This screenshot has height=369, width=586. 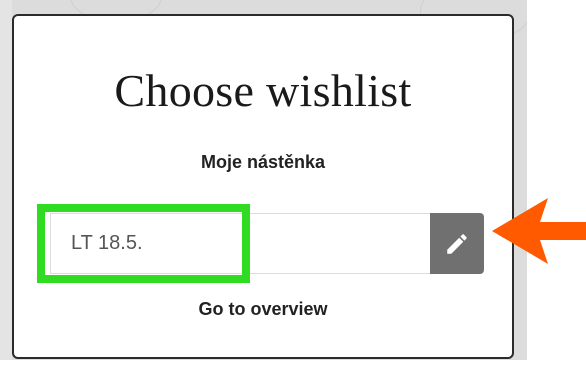 I want to click on wishlist-item: LT 18.5., so click(x=240, y=243).